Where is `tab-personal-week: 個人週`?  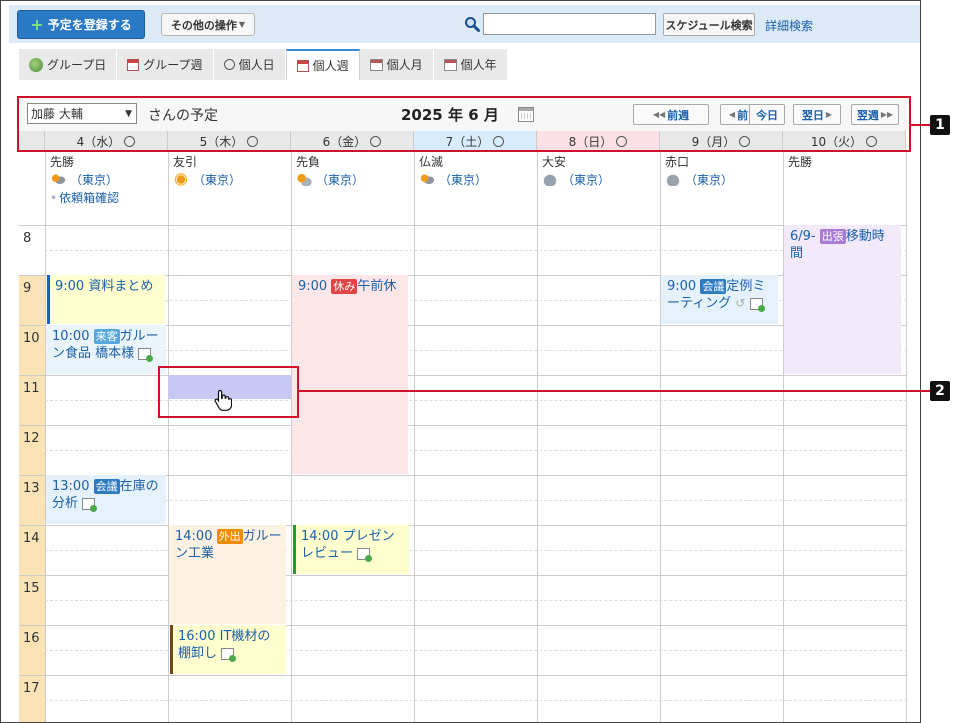 tab-personal-week: 個人週 is located at coordinates (322, 64).